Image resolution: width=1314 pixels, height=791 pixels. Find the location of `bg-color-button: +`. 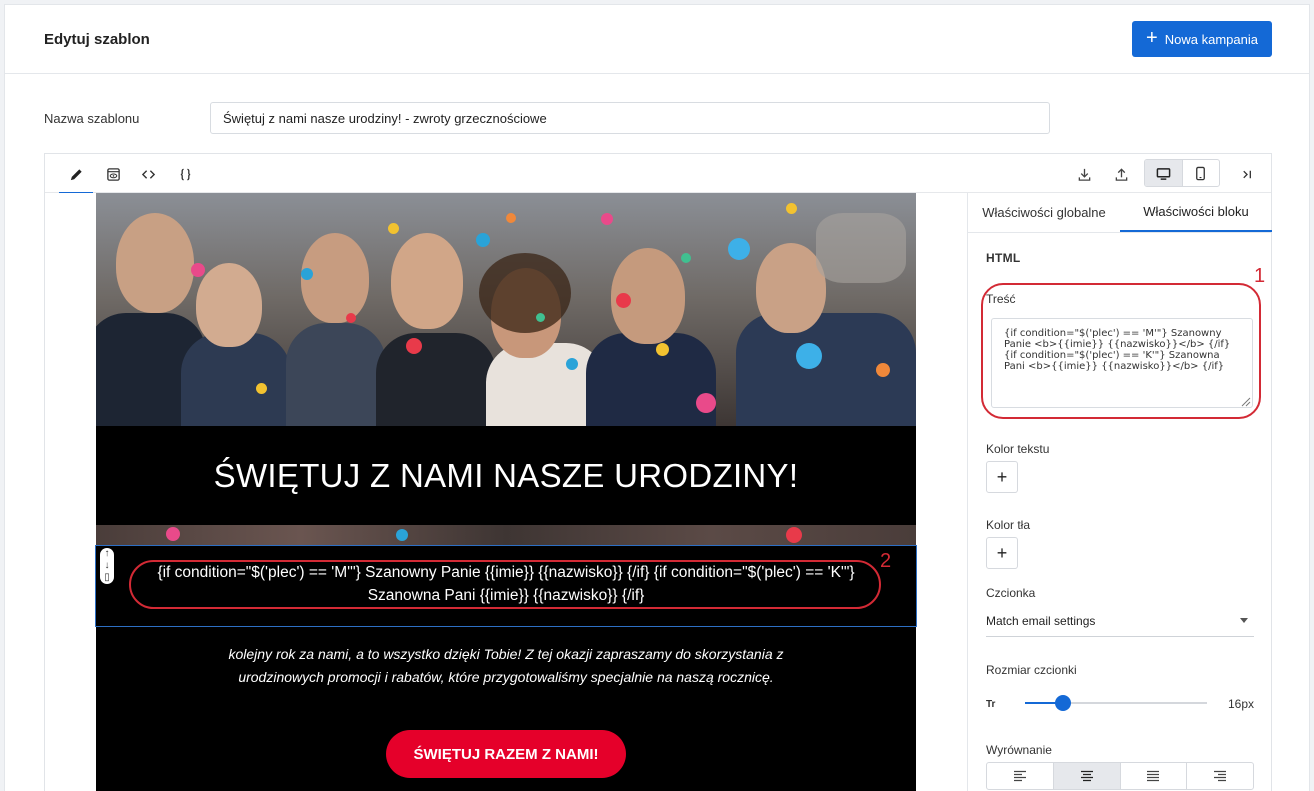

bg-color-button: + is located at coordinates (1002, 553).